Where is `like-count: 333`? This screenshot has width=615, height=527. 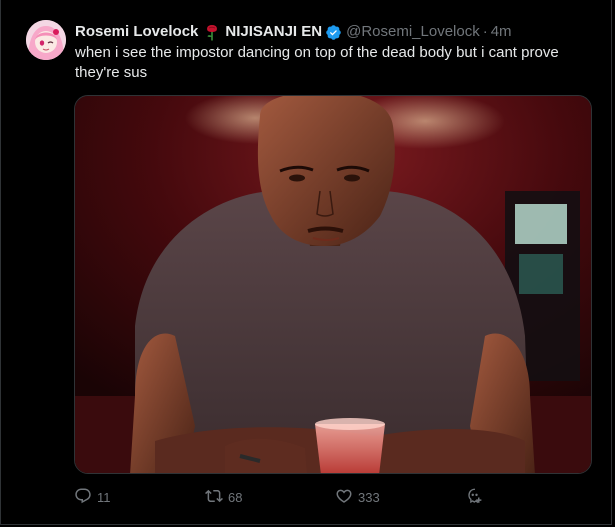 like-count: 333 is located at coordinates (369, 497).